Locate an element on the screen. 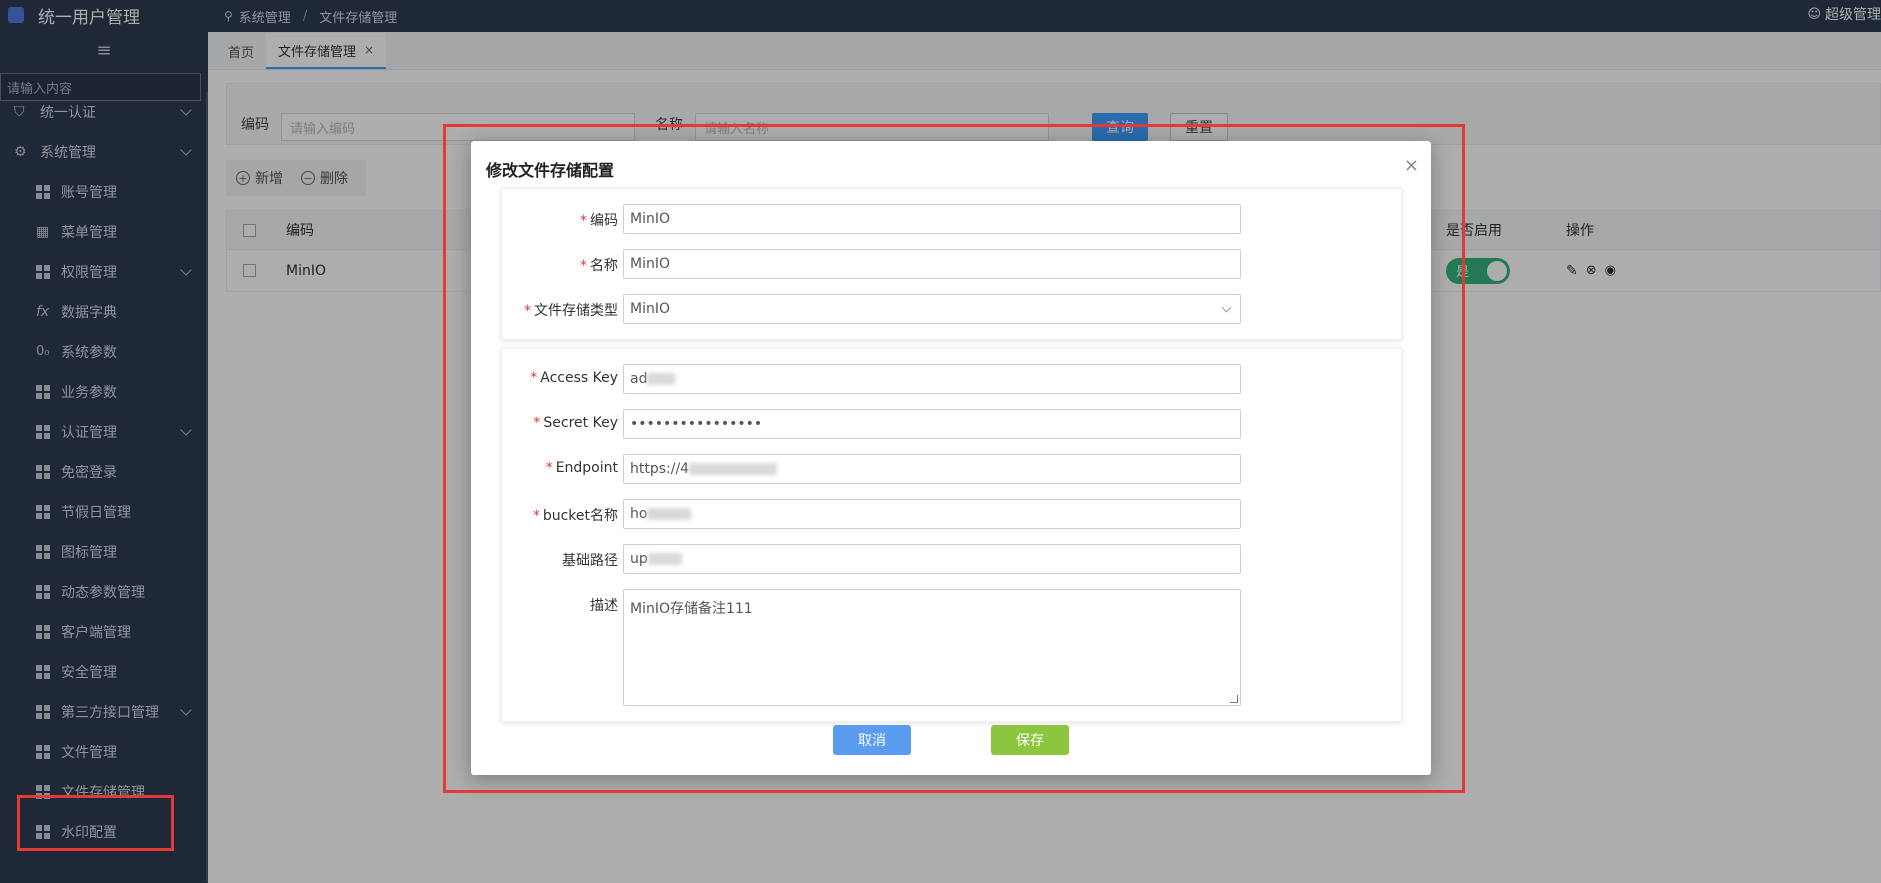 This screenshot has width=1881, height=883. annotation-highlight-menu-item is located at coordinates (95, 823).